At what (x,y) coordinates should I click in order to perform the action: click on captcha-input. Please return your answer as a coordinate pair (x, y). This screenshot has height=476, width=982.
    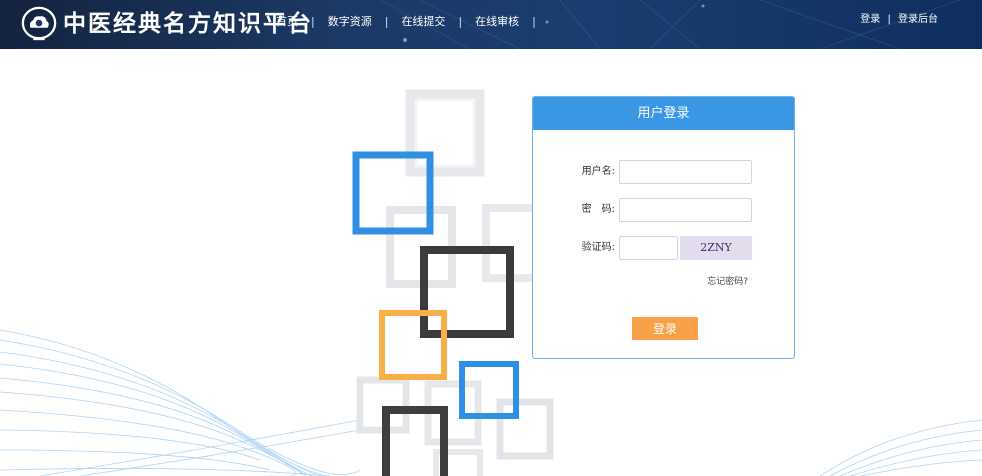
    Looking at the image, I should click on (648, 248).